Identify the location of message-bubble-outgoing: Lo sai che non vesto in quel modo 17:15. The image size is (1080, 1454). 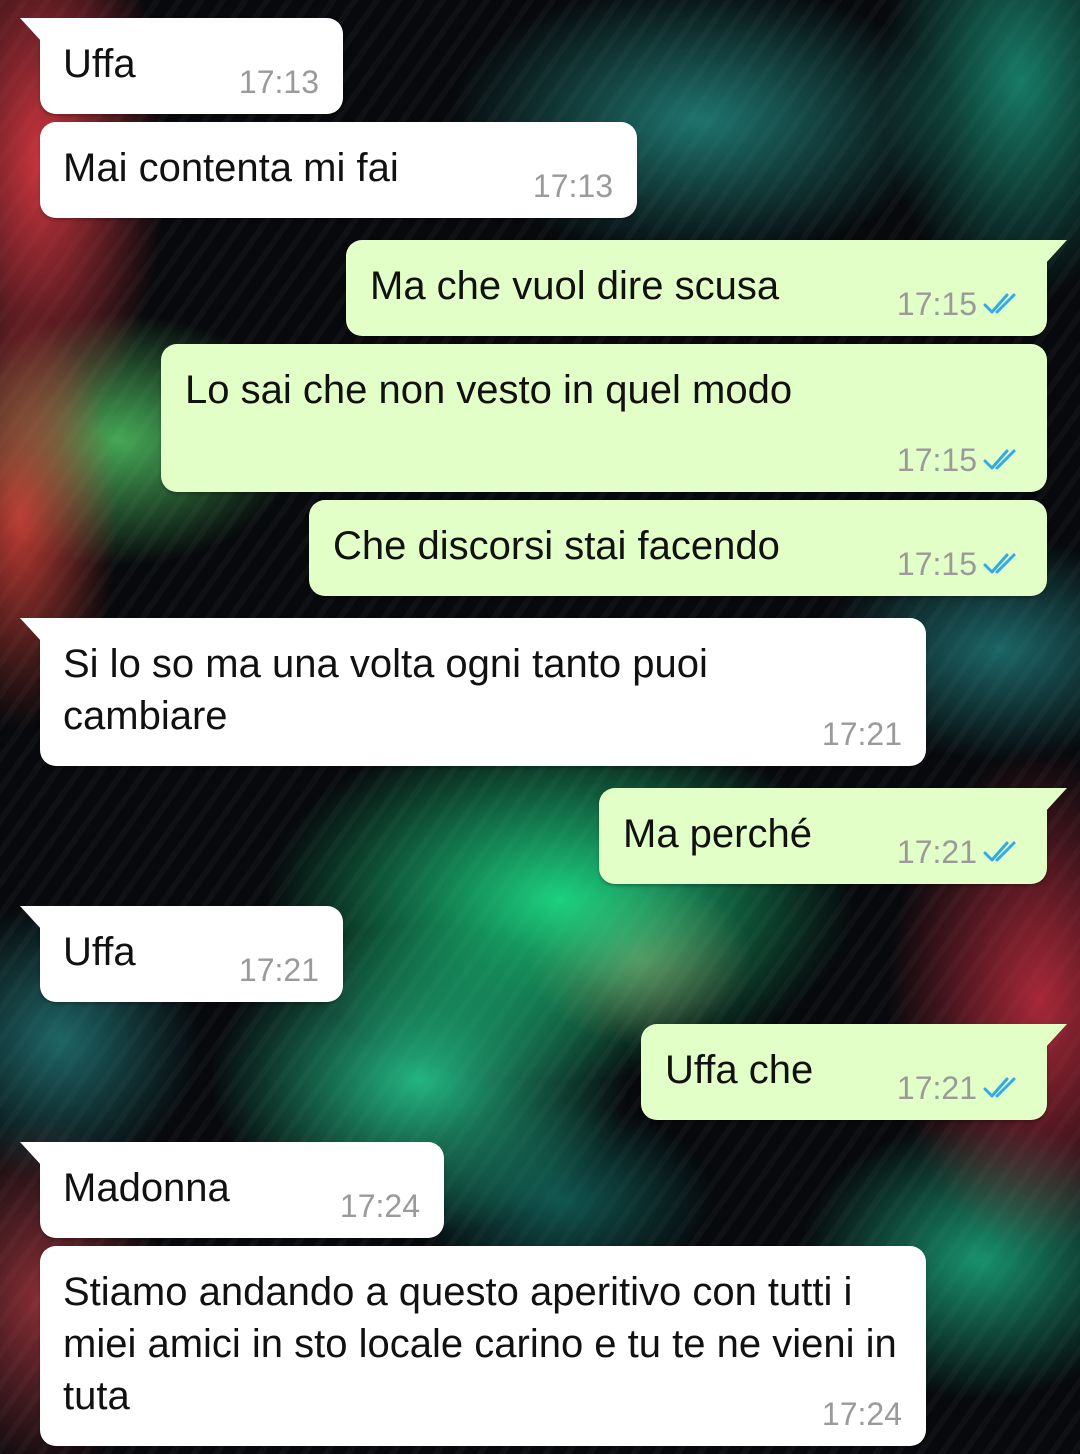
(604, 418).